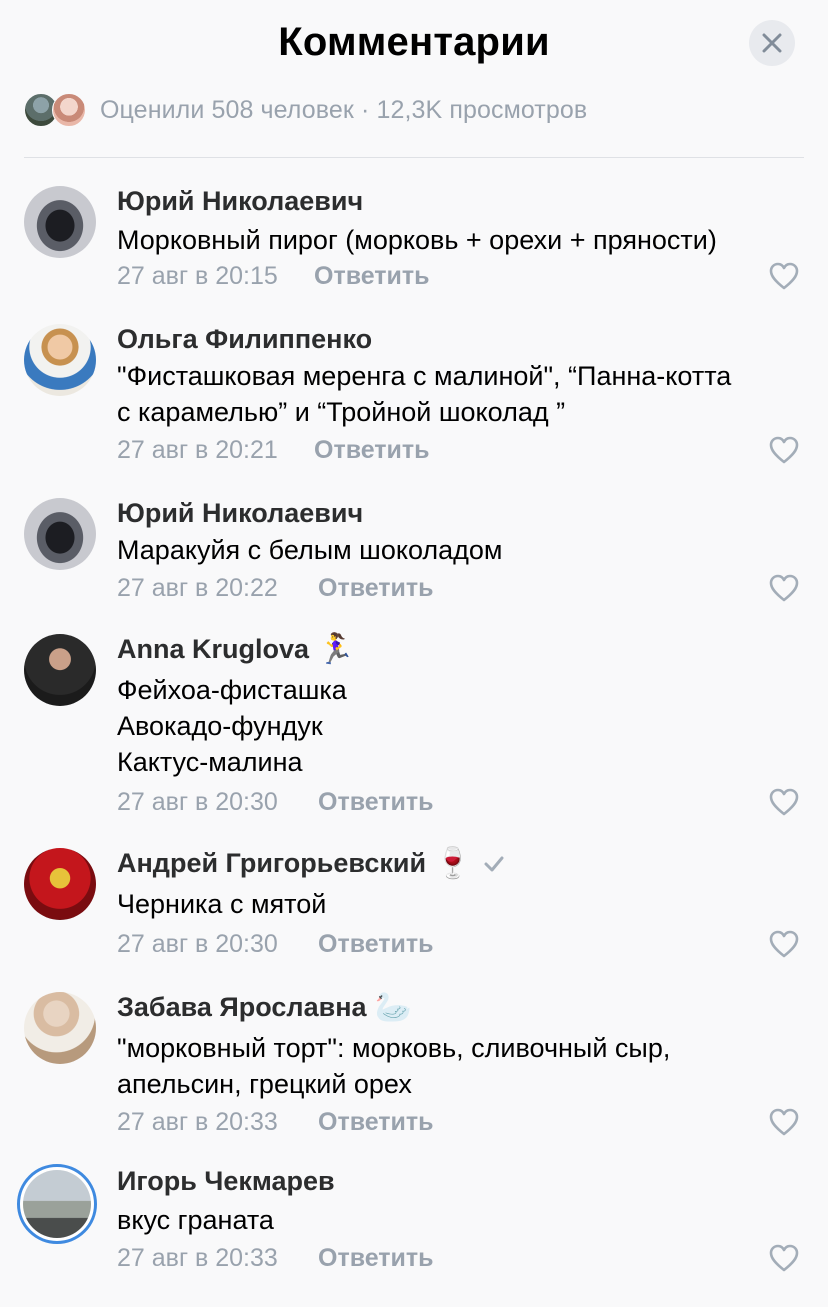 This screenshot has height=1307, width=828. Describe the element at coordinates (244, 339) in the screenshot. I see `comment-author: Ольга Филиппенко` at that location.